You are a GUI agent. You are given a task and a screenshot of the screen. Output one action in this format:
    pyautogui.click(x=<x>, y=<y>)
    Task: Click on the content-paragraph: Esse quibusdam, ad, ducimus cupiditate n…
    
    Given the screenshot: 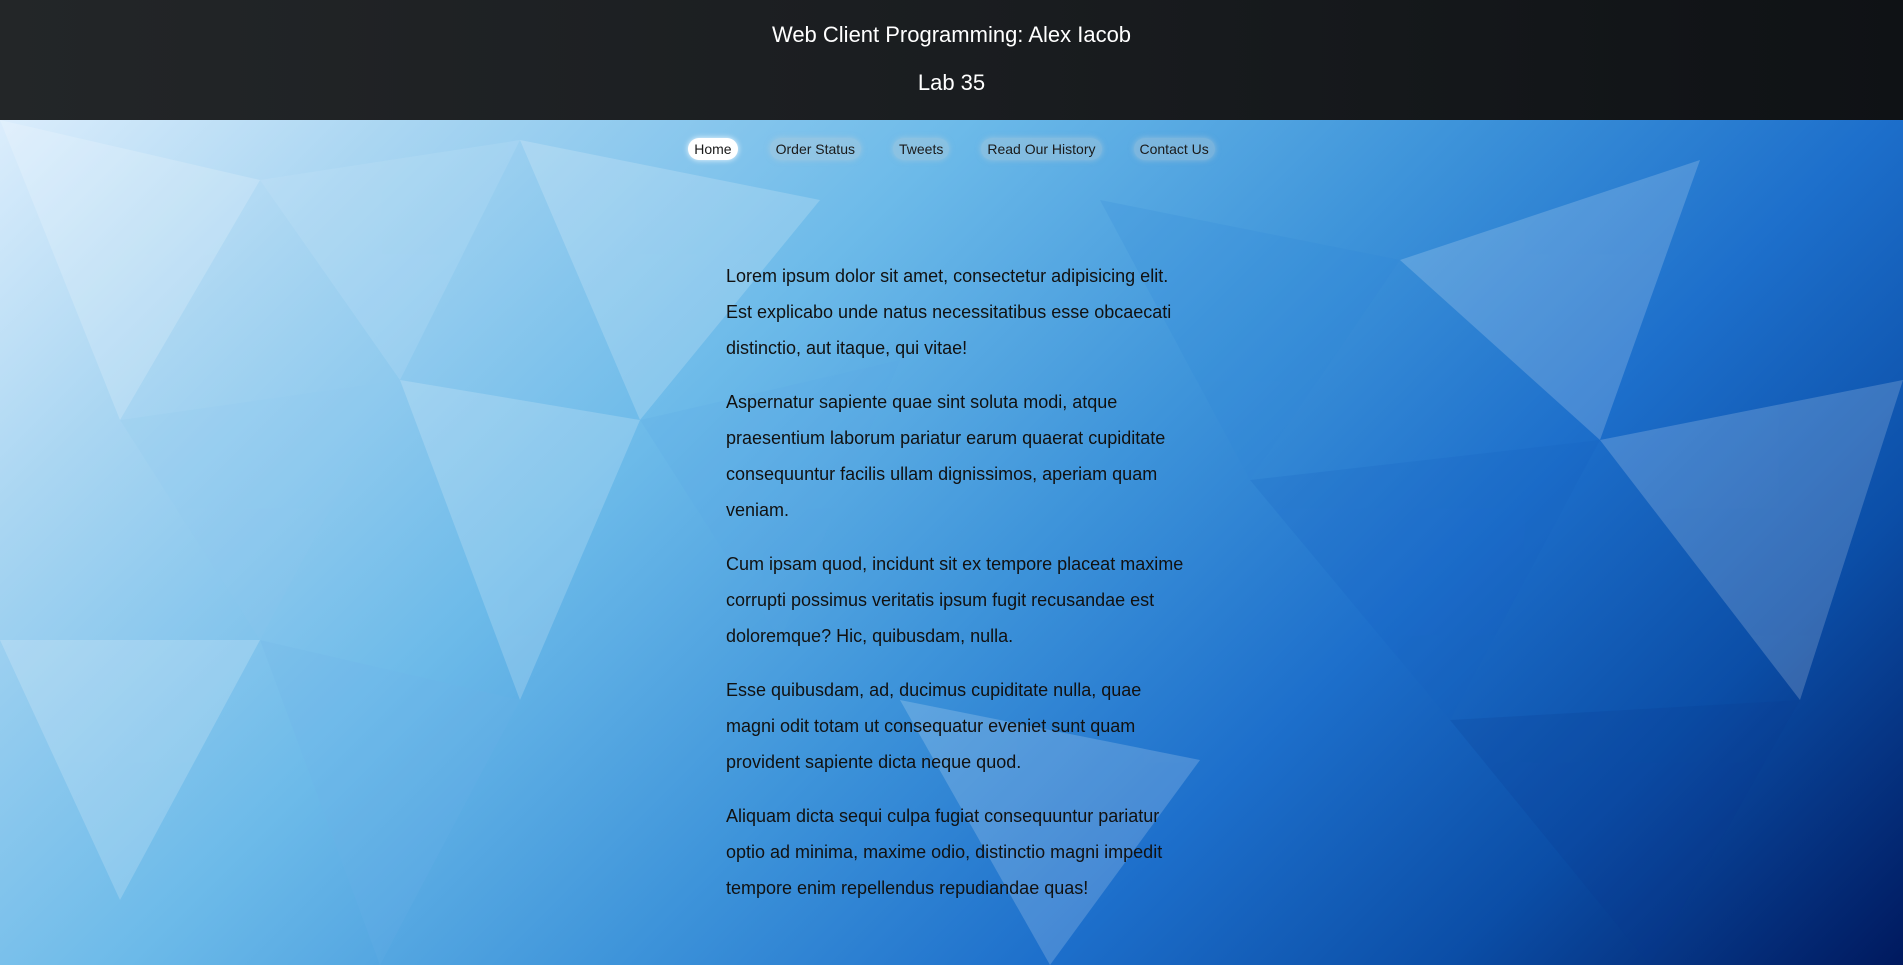 What is the action you would take?
    pyautogui.click(x=934, y=726)
    